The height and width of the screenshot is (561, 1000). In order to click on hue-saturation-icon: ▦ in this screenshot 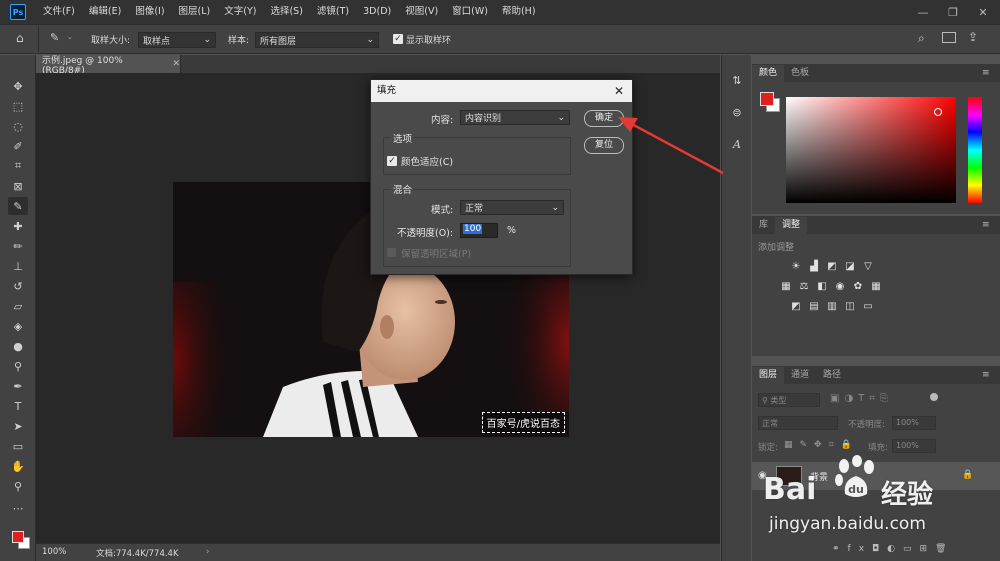, I will do `click(786, 286)`.